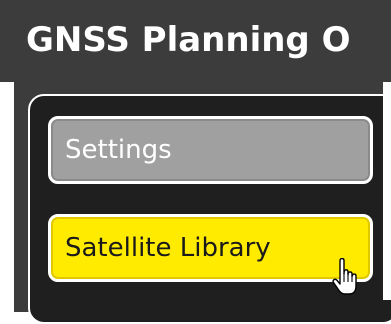 Image resolution: width=391 pixels, height=324 pixels. I want to click on hand-pointer-icon, so click(344, 276).